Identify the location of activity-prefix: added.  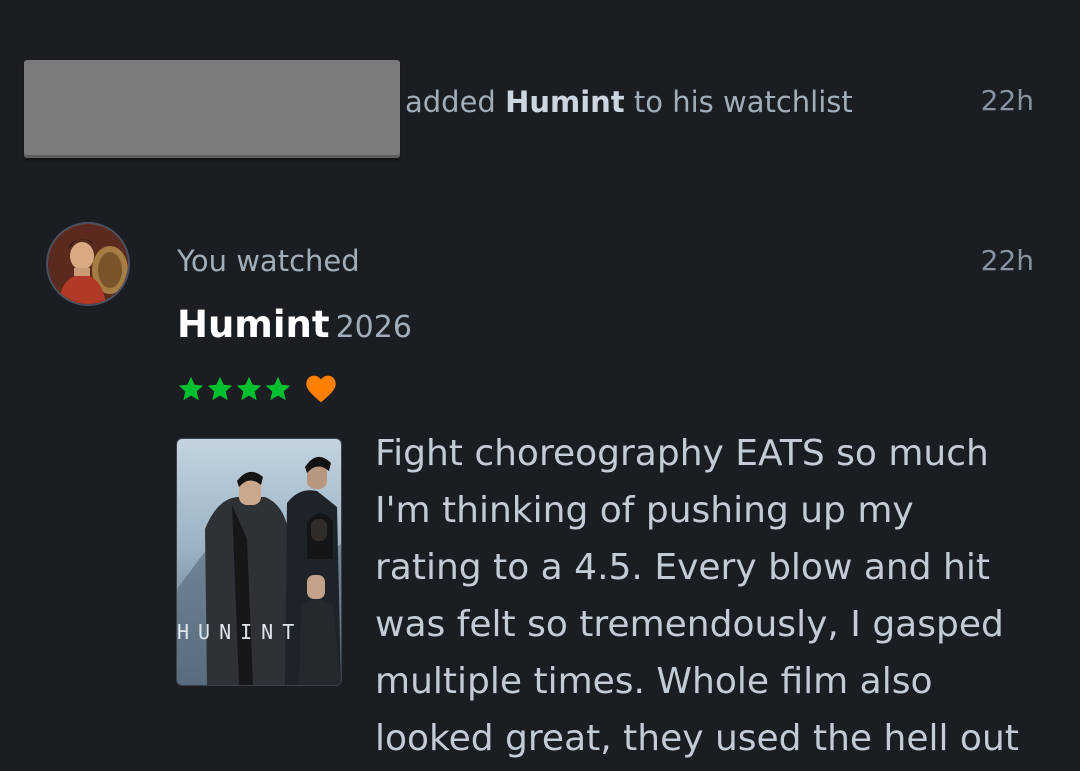
(450, 102).